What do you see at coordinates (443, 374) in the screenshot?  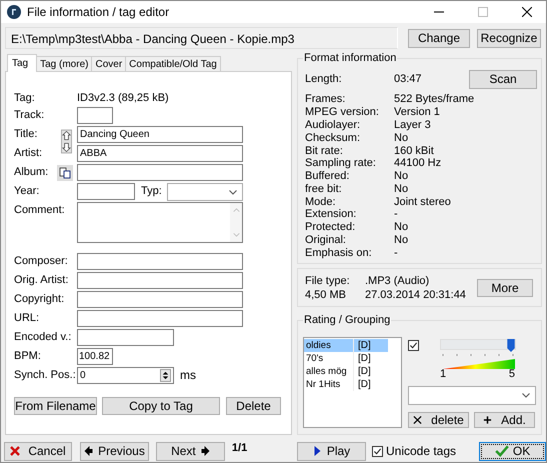 I see `scale-min: 1` at bounding box center [443, 374].